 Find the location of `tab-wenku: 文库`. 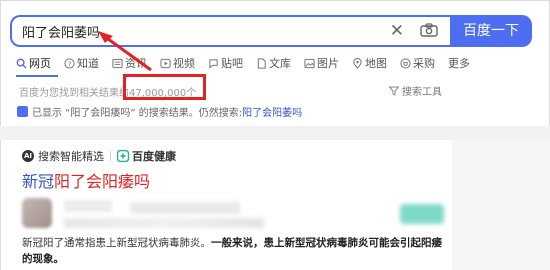

tab-wenku: 文库 is located at coordinates (273, 63).